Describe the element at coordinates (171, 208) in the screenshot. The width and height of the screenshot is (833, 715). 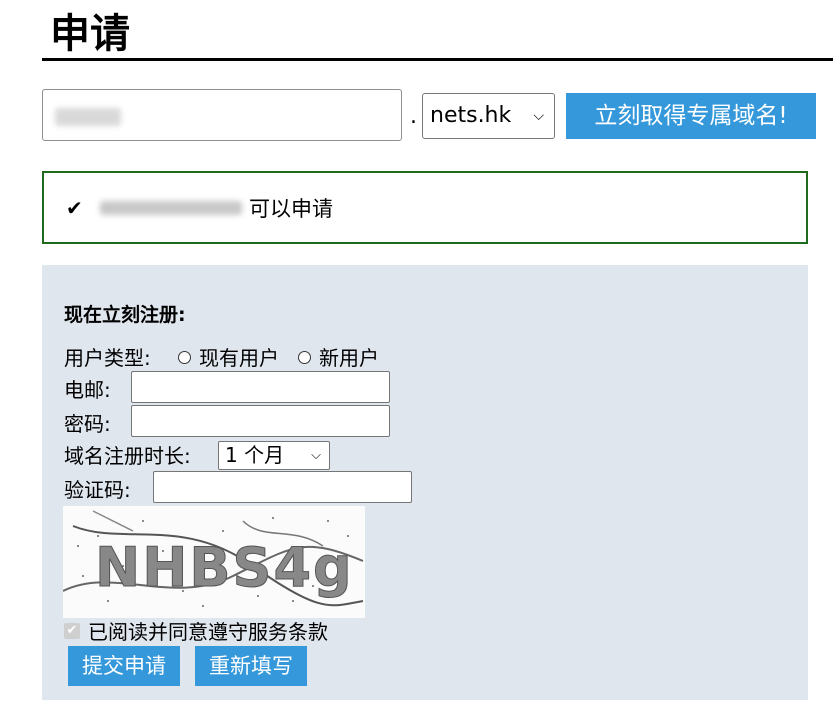
I see `redacted-domain-result` at that location.